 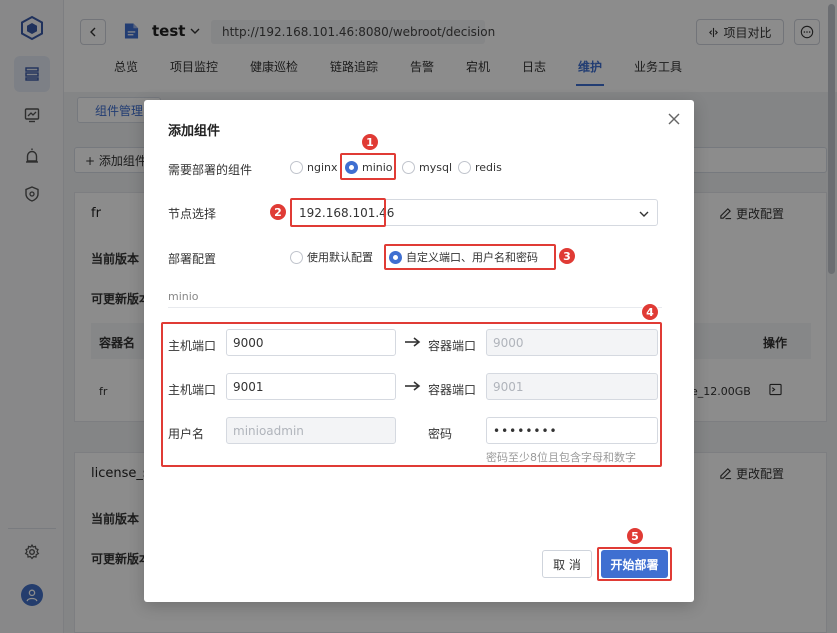 I want to click on radio-nginx: nginx, so click(x=314, y=167).